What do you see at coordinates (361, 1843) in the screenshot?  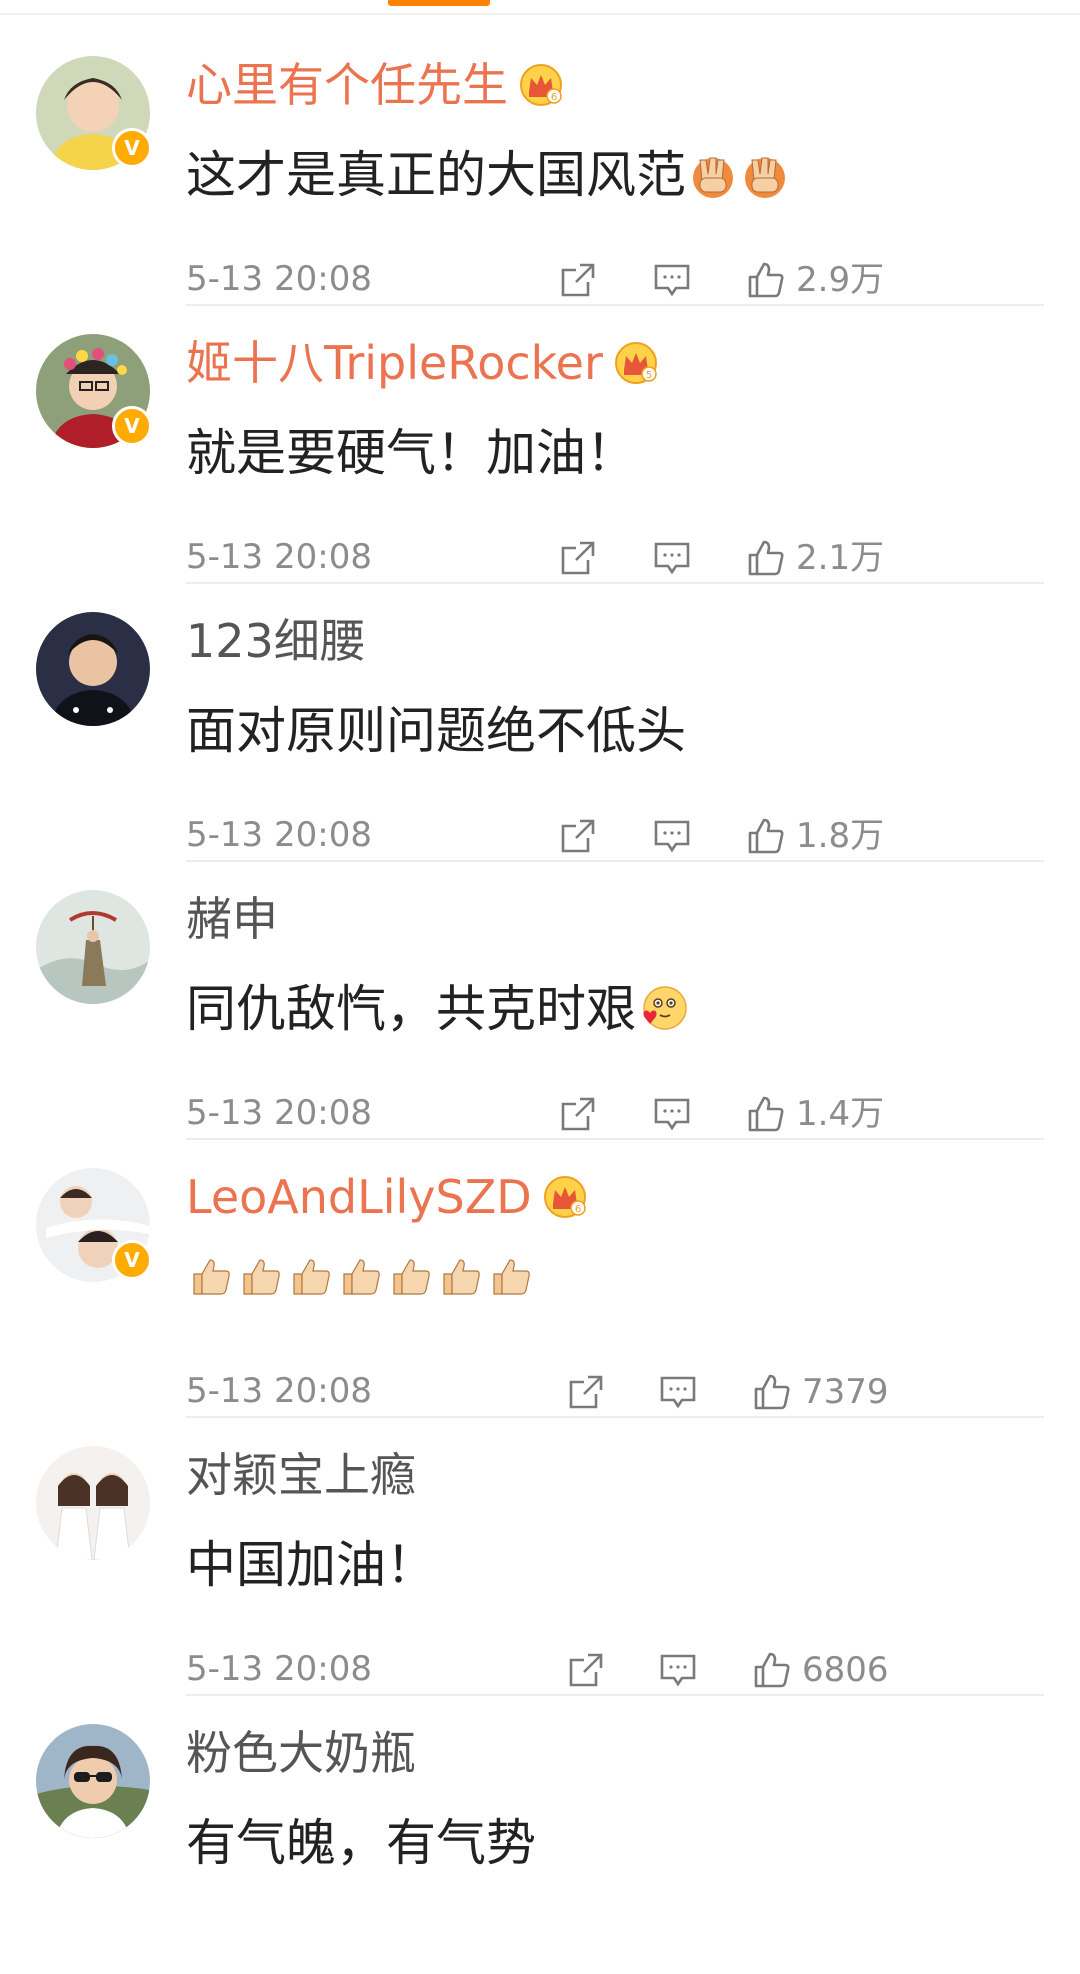 I see `comment-text: 有气魄，有气势` at bounding box center [361, 1843].